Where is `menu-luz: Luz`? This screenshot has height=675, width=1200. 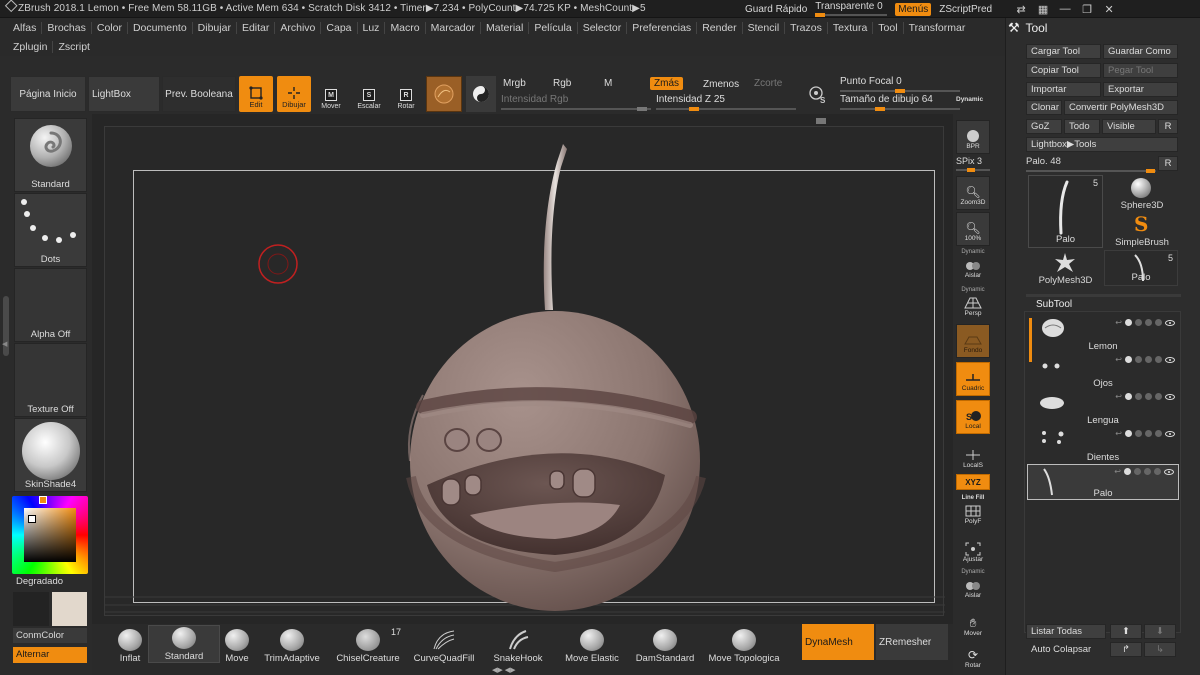
menu-luz: Luz is located at coordinates (371, 28).